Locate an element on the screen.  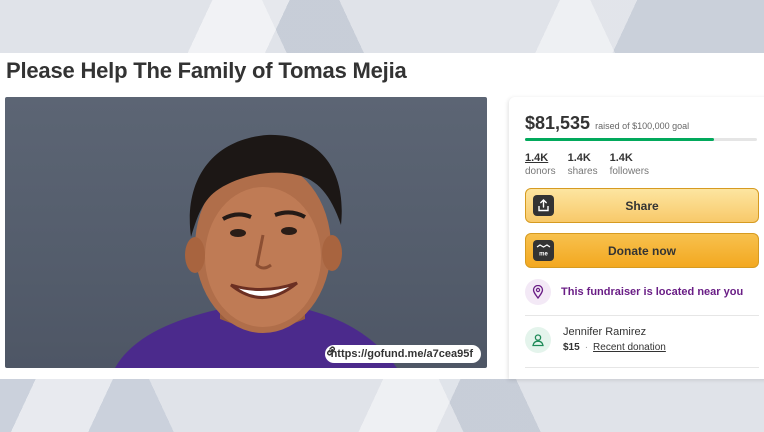
gofund-link-pill: https://gofund.me/a7cea95f is located at coordinates (402, 354).